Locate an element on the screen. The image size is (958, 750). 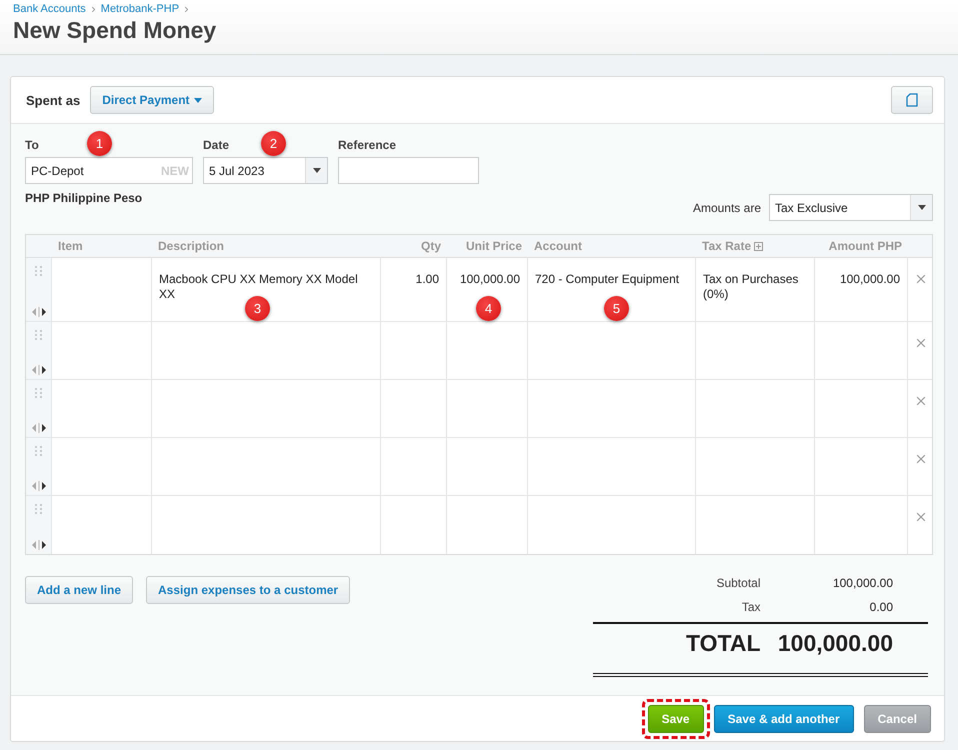
field-label: Reference is located at coordinates (367, 145).